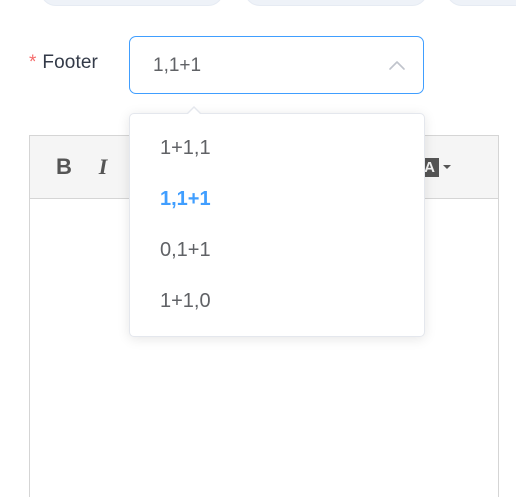 The image size is (516, 497). I want to click on background-color-button: A, so click(438, 167).